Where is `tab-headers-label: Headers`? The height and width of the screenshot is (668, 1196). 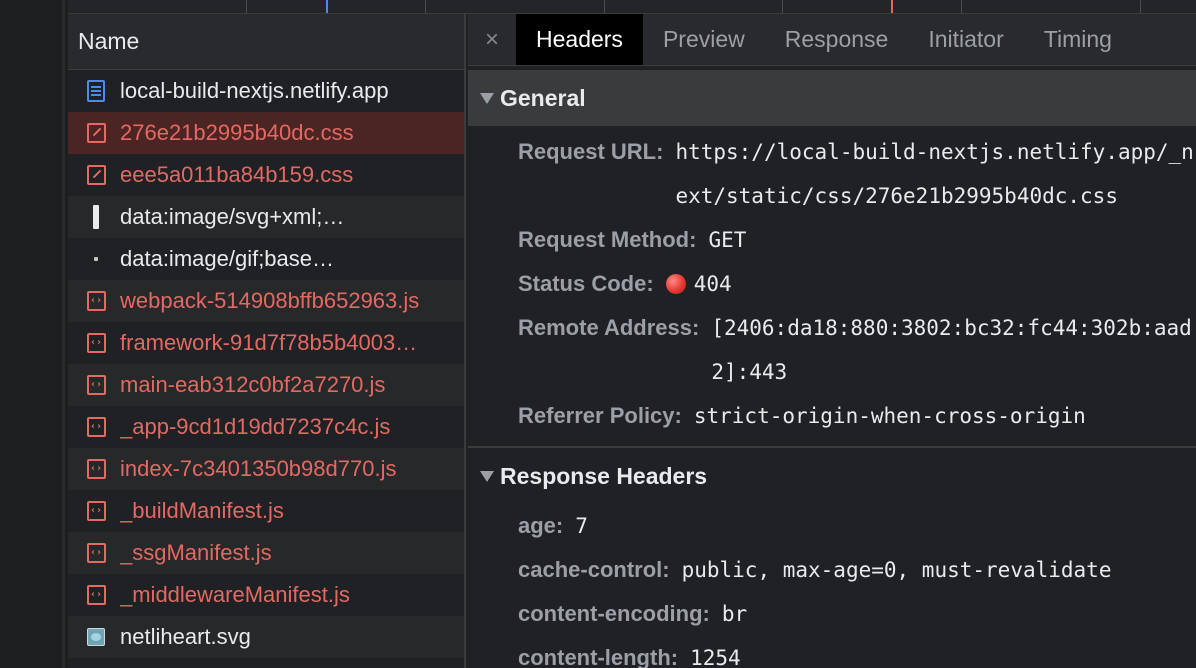
tab-headers-label: Headers is located at coordinates (579, 39).